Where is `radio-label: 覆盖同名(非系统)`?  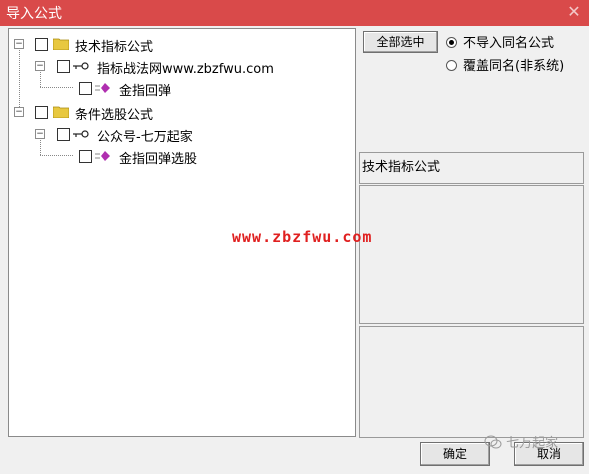 radio-label: 覆盖同名(非系统) is located at coordinates (514, 66).